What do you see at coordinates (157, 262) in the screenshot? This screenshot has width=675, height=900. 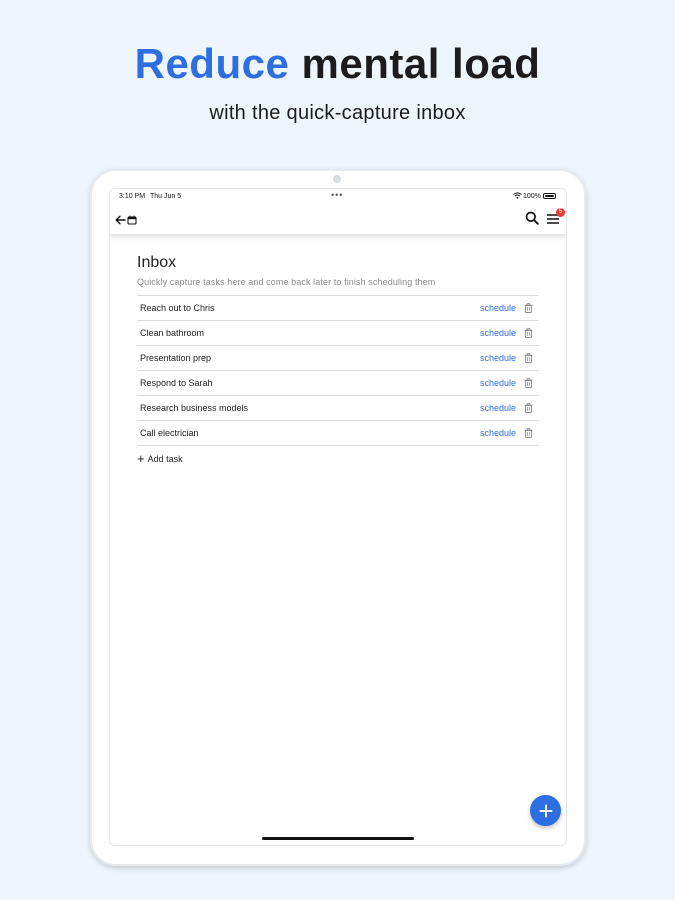 I see `page-title: Inbox` at bounding box center [157, 262].